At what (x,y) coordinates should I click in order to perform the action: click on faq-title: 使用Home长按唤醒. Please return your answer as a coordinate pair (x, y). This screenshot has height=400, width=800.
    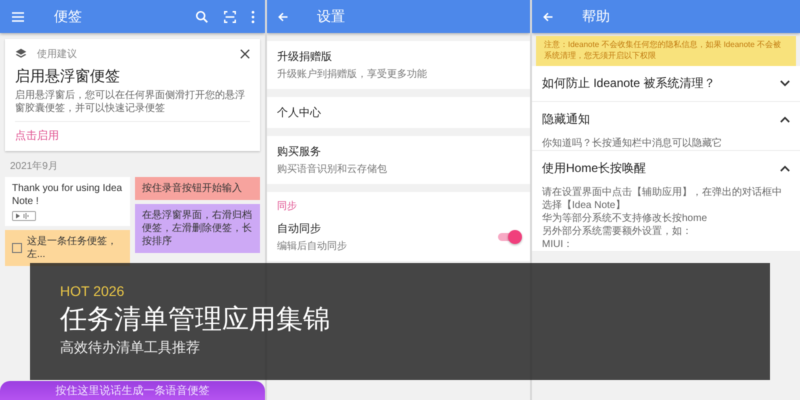
    Looking at the image, I should click on (594, 168).